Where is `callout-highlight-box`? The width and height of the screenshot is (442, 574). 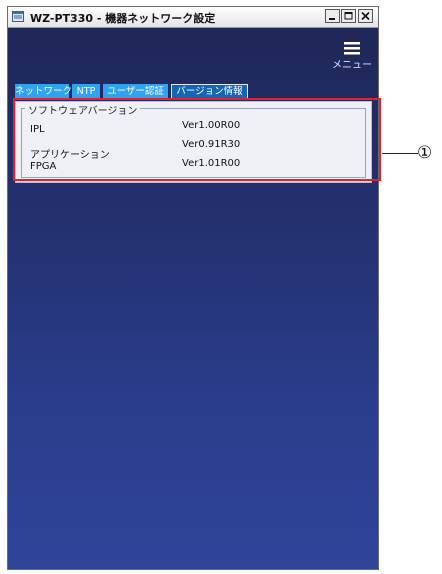
callout-highlight-box is located at coordinates (197, 139).